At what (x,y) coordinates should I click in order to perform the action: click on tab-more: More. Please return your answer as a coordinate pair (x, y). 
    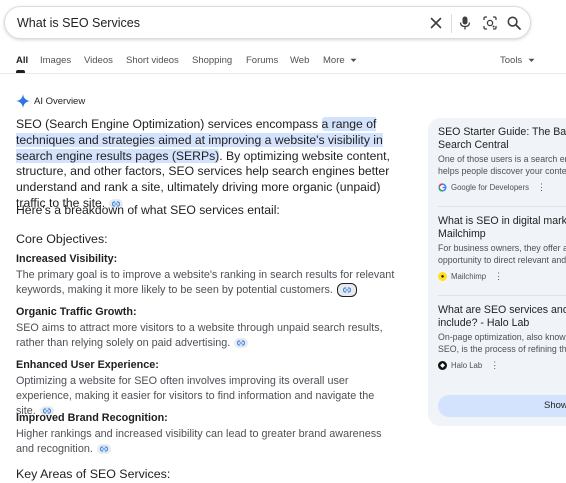
    Looking at the image, I should click on (340, 60).